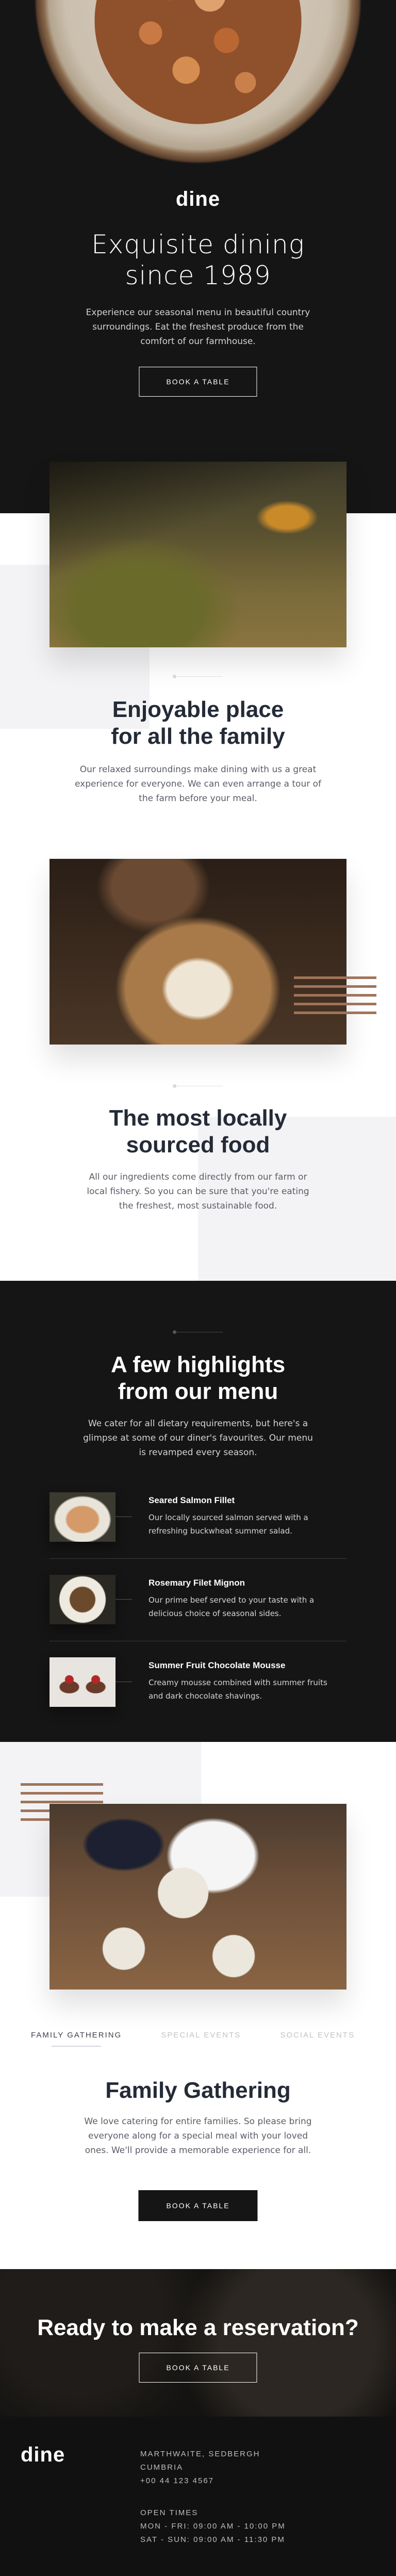 The height and width of the screenshot is (2576, 396). What do you see at coordinates (198, 1144) in the screenshot?
I see `local-title-line2: sourced food` at bounding box center [198, 1144].